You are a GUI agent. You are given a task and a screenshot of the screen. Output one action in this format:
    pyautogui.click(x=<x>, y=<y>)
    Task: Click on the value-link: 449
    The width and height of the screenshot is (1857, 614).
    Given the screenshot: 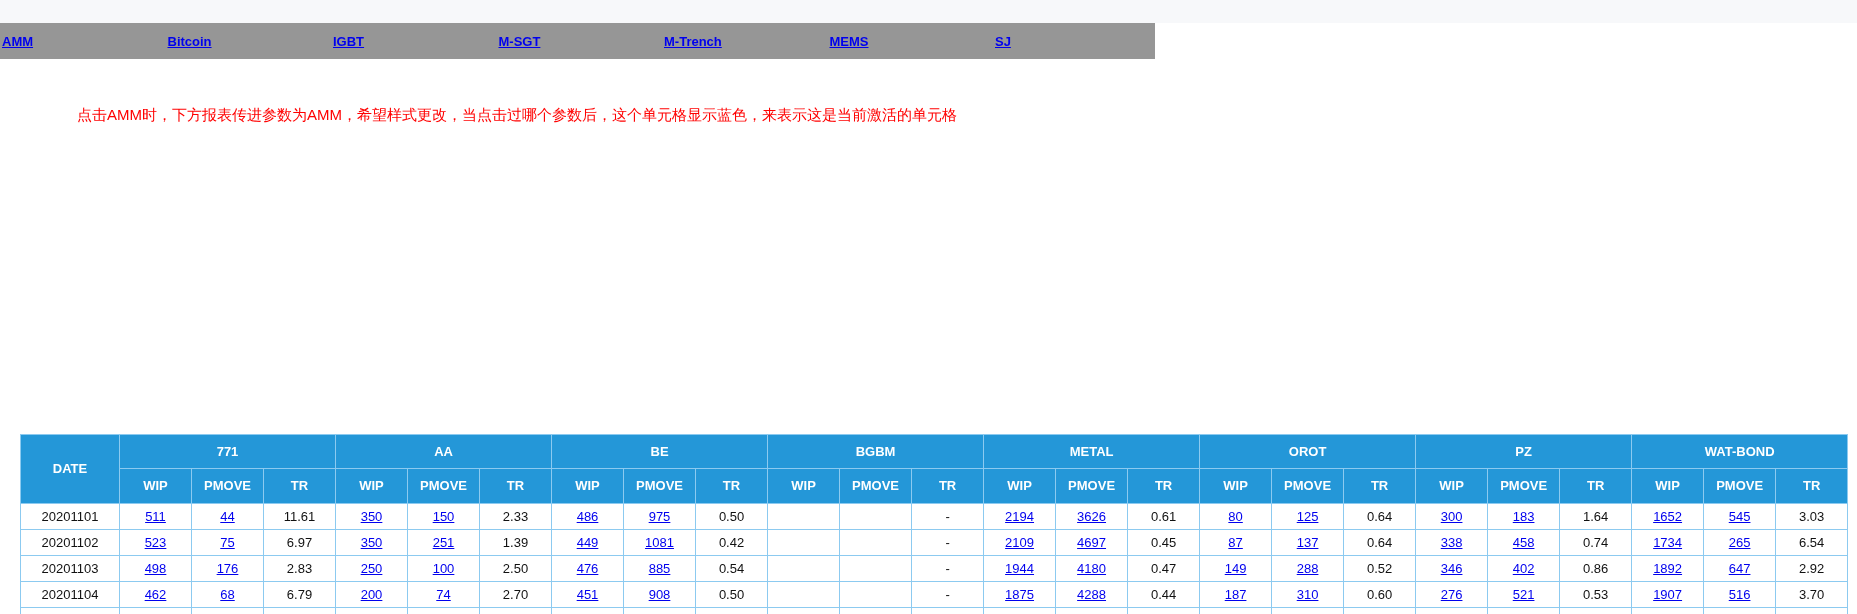 What is the action you would take?
    pyautogui.click(x=587, y=542)
    